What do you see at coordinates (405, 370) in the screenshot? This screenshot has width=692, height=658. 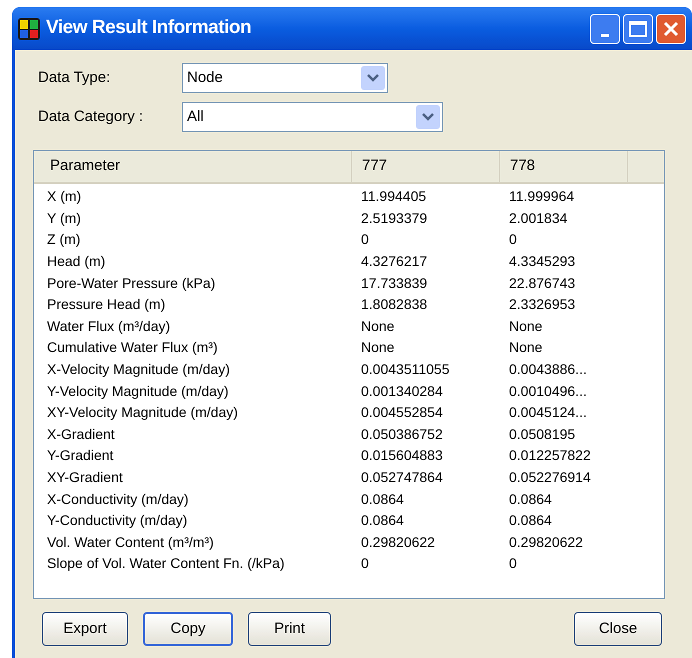 I see `table-cell-text: 0.0043511055` at bounding box center [405, 370].